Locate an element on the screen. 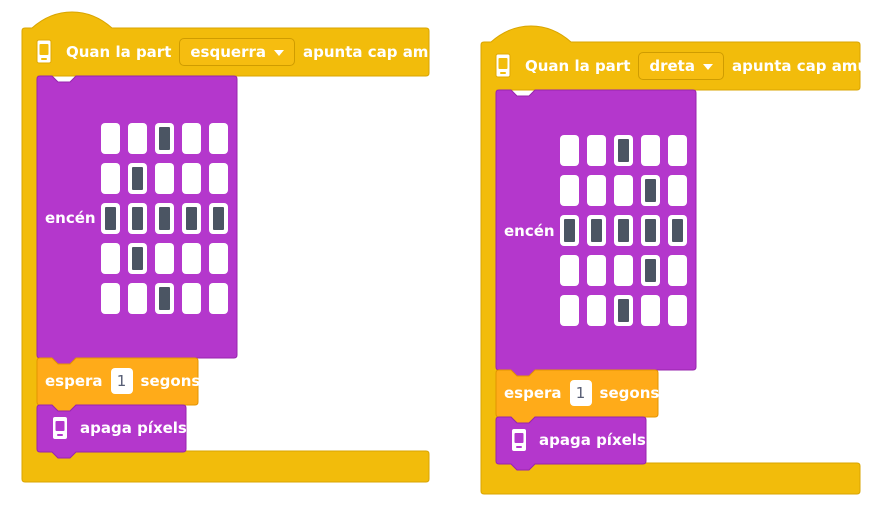 Image resolution: width=896 pixels, height=516 pixels. wait-seconds-input: 1 is located at coordinates (580, 393).